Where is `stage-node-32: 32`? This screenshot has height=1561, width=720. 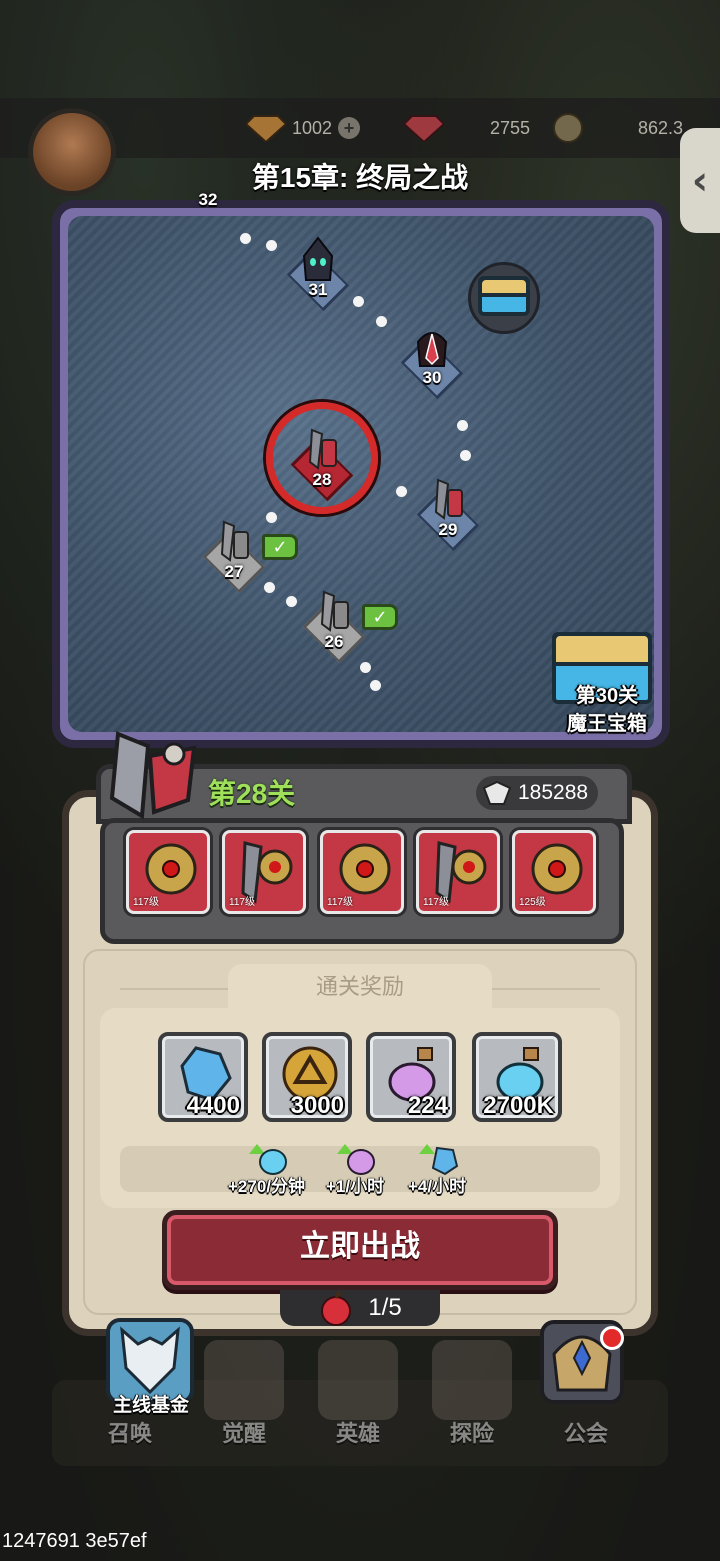
stage-node-32: 32 is located at coordinates (208, 222).